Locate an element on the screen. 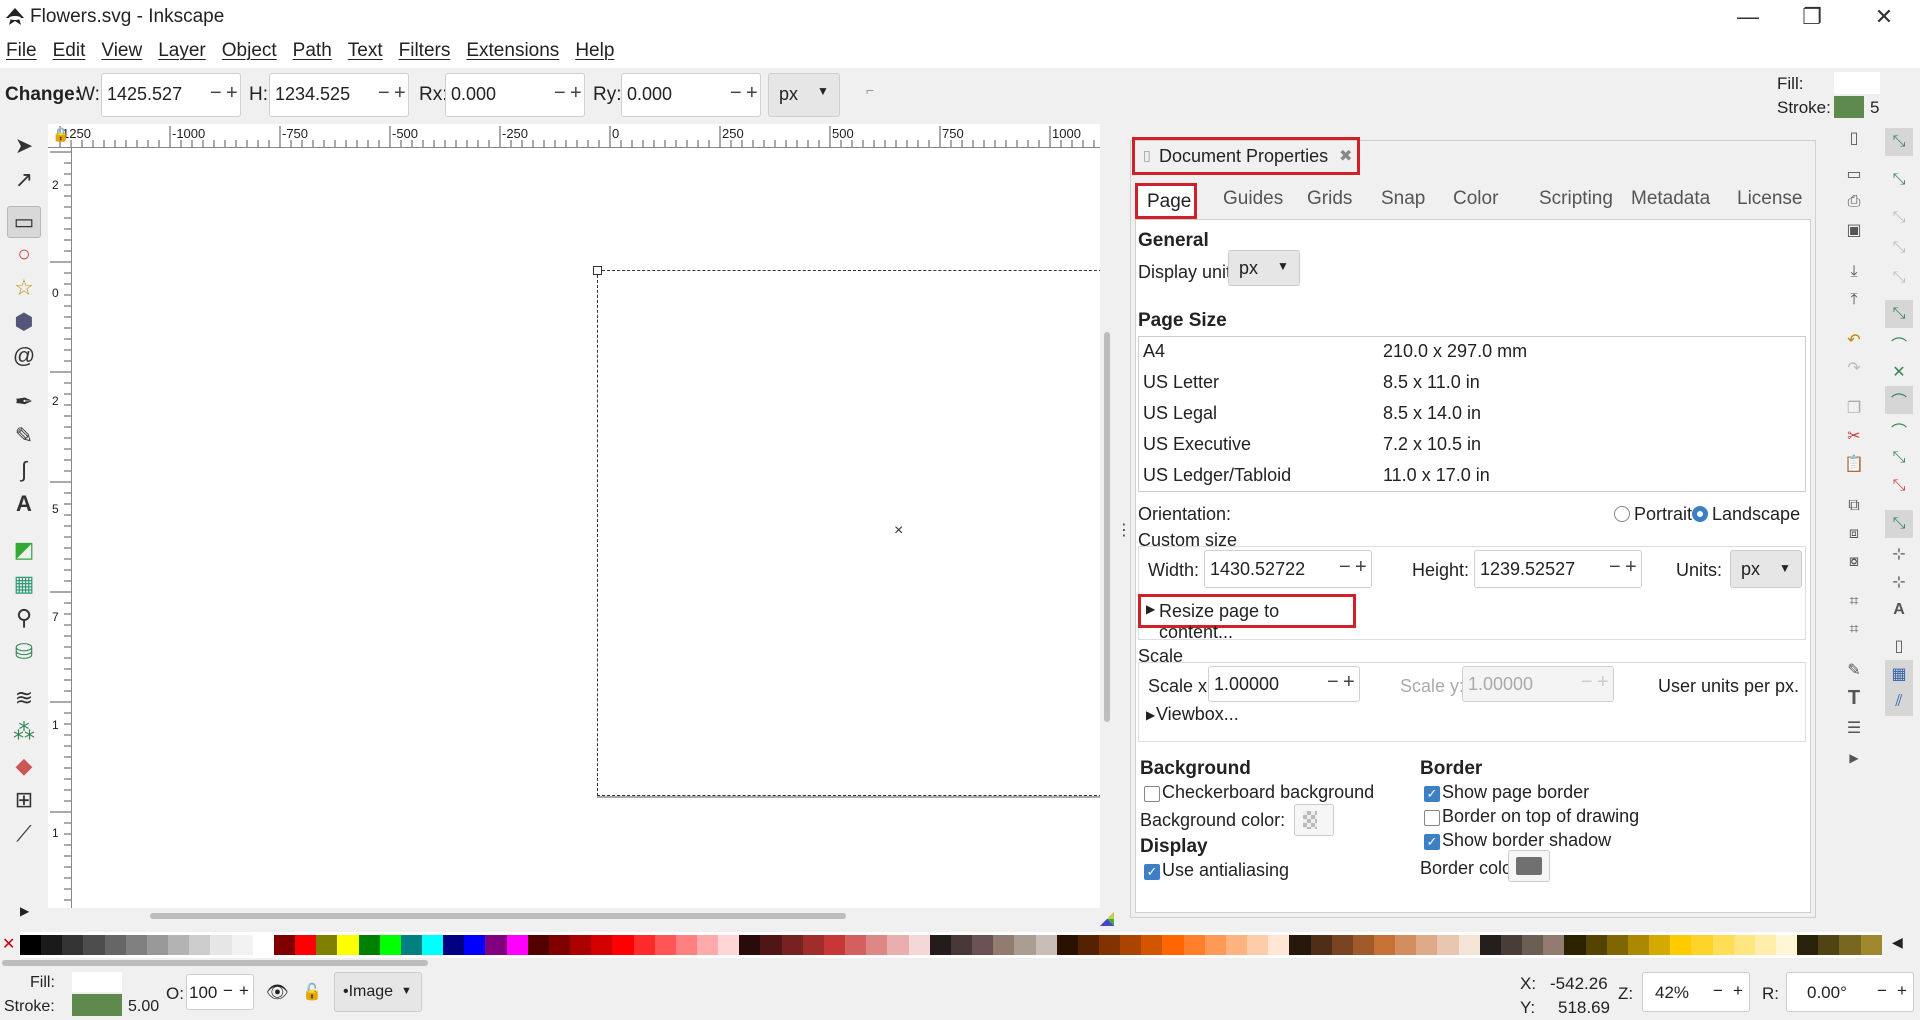 This screenshot has height=1020, width=1920. opacity-spinbox: 100 − + is located at coordinates (220, 992).